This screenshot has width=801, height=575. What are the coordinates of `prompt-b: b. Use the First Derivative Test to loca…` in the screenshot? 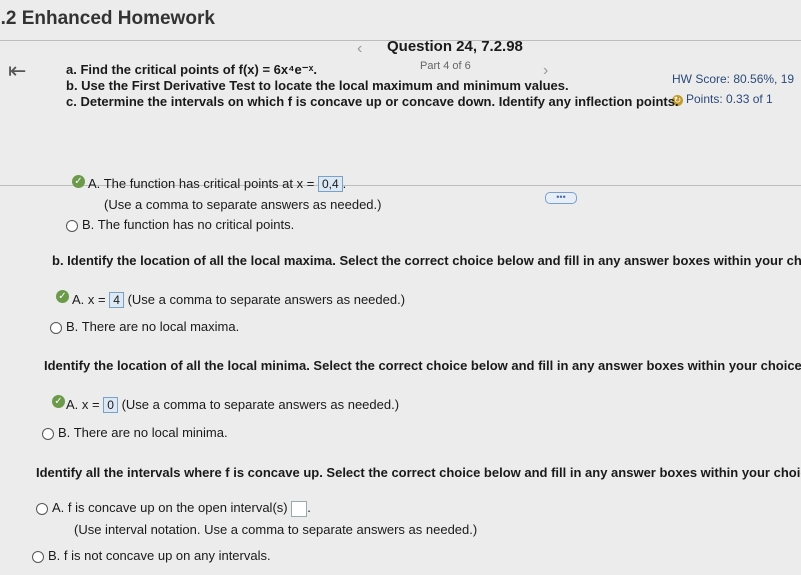 It's located at (317, 85).